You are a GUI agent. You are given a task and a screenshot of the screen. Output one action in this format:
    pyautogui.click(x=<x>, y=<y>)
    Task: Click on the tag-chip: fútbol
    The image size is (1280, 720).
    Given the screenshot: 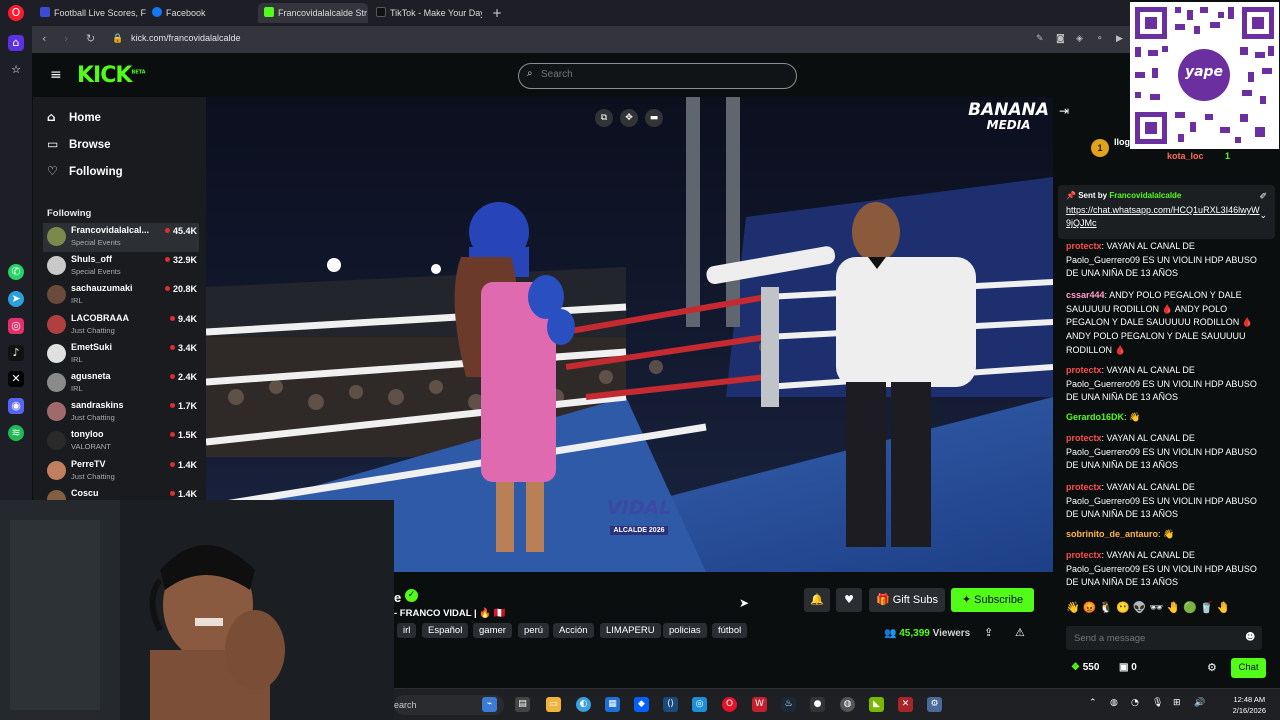 What is the action you would take?
    pyautogui.click(x=730, y=630)
    